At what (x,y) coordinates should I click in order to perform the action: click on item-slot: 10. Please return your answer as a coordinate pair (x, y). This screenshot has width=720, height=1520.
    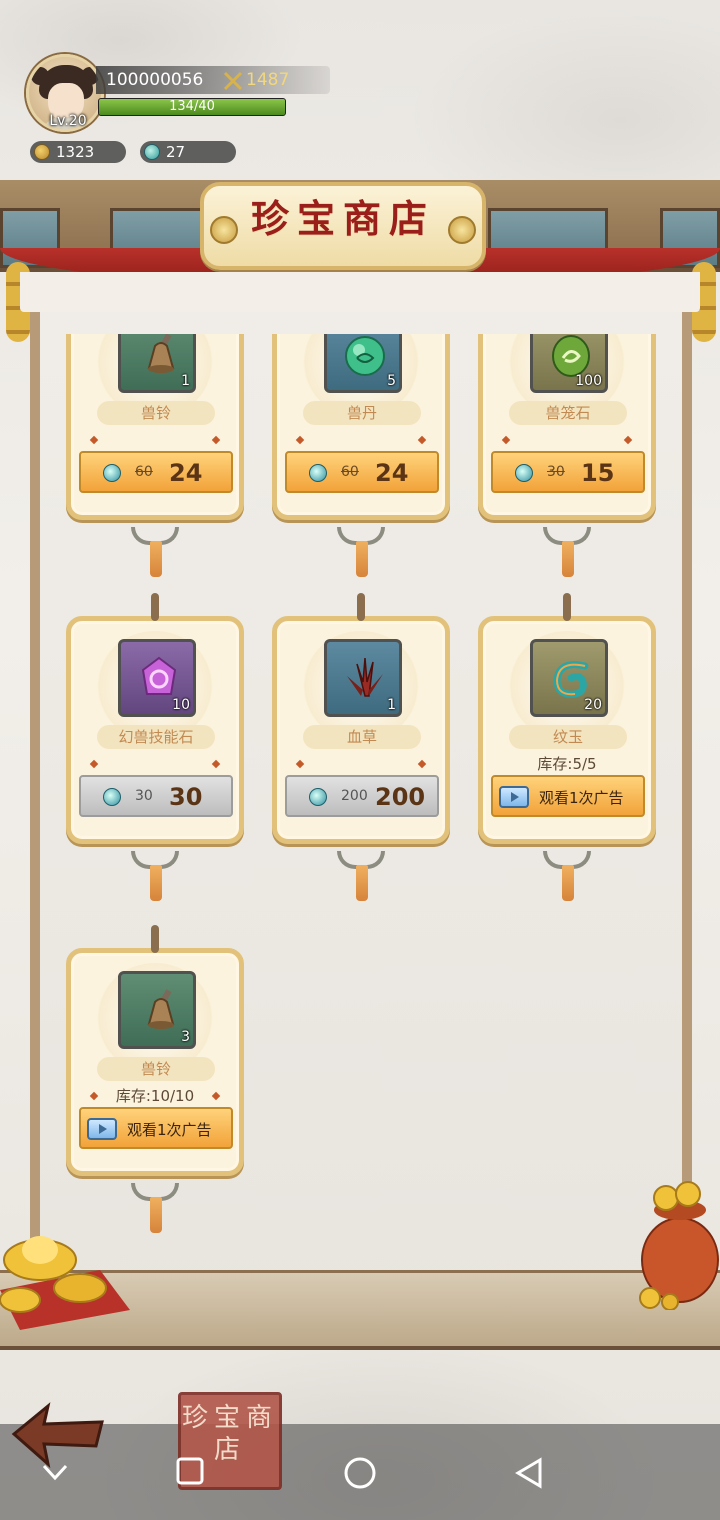
    Looking at the image, I should click on (157, 678).